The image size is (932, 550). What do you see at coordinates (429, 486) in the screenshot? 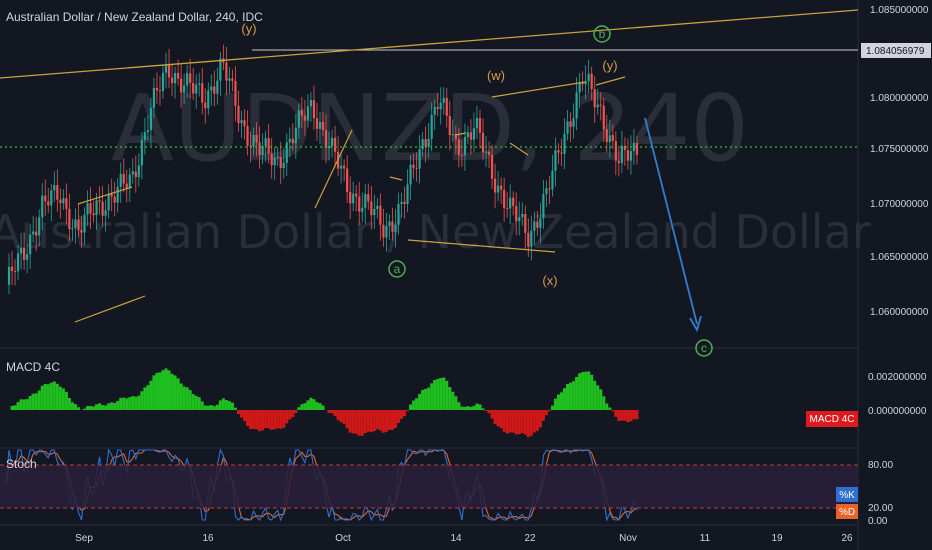
I see `stoch-band` at bounding box center [429, 486].